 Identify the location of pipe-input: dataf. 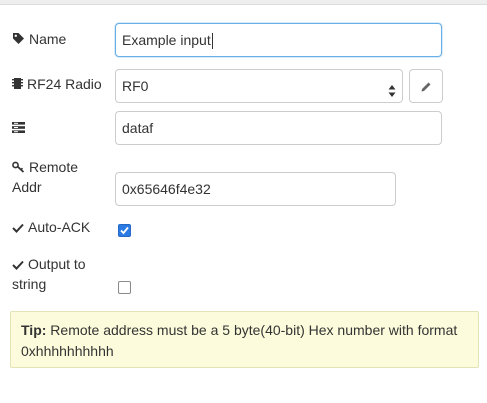
(278, 128).